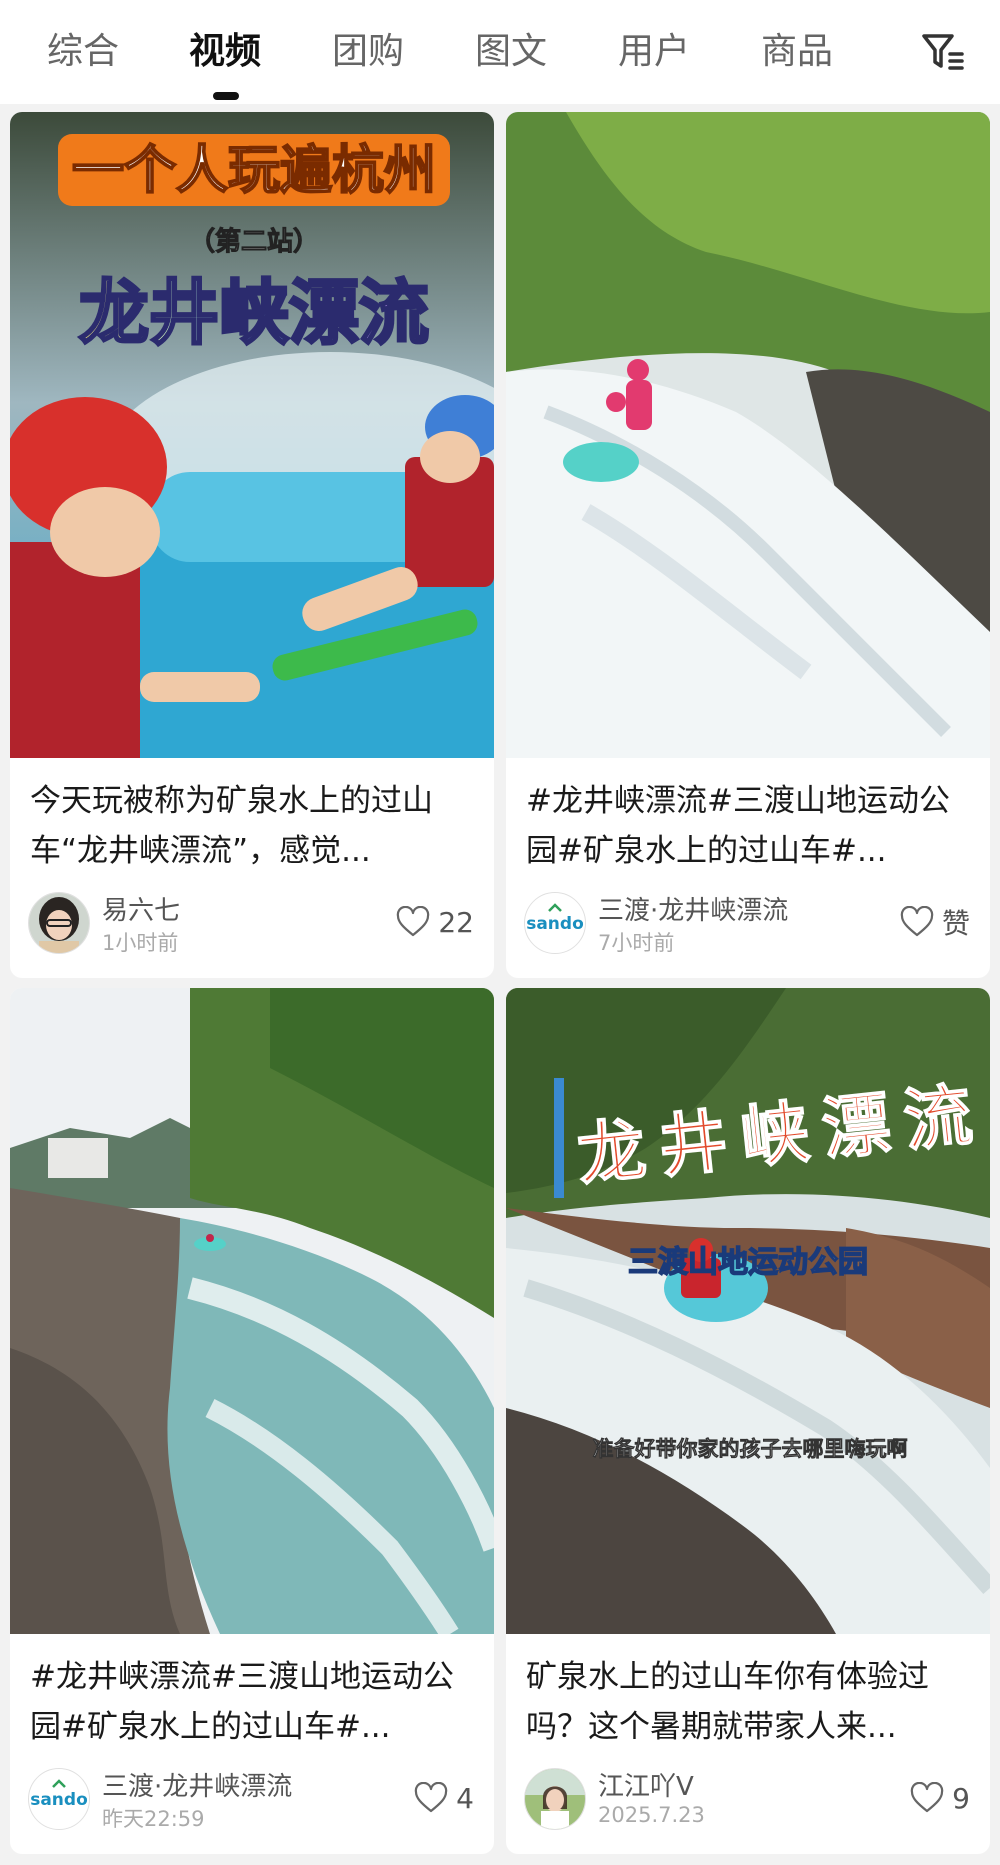 The image size is (1000, 1865). Describe the element at coordinates (748, 1262) in the screenshot. I see `overlay-park-name: 三渡山地运动公园` at that location.